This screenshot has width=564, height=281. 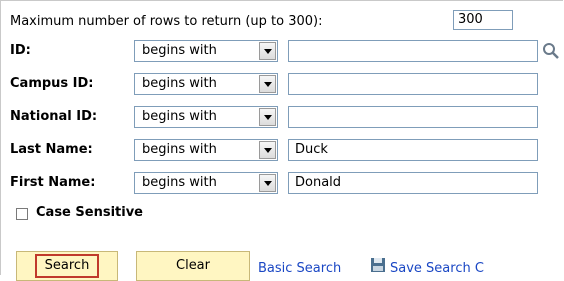 I want to click on last-name-label: Last Name:, so click(x=51, y=149).